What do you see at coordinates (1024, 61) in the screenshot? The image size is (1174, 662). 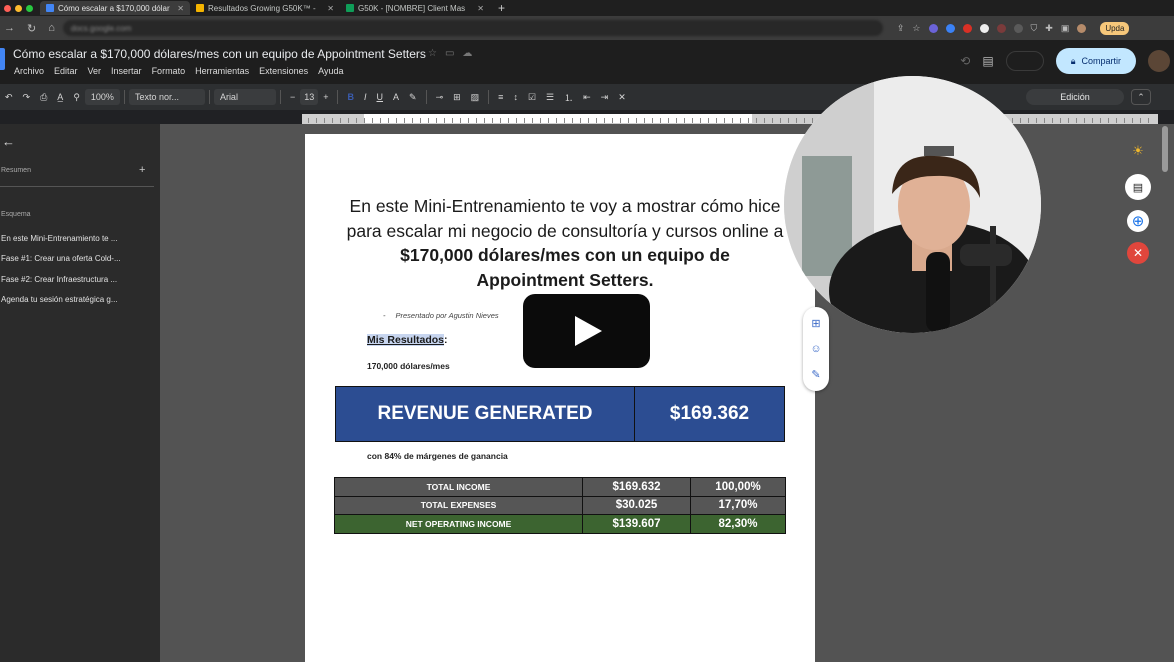 I see `meet-button` at bounding box center [1024, 61].